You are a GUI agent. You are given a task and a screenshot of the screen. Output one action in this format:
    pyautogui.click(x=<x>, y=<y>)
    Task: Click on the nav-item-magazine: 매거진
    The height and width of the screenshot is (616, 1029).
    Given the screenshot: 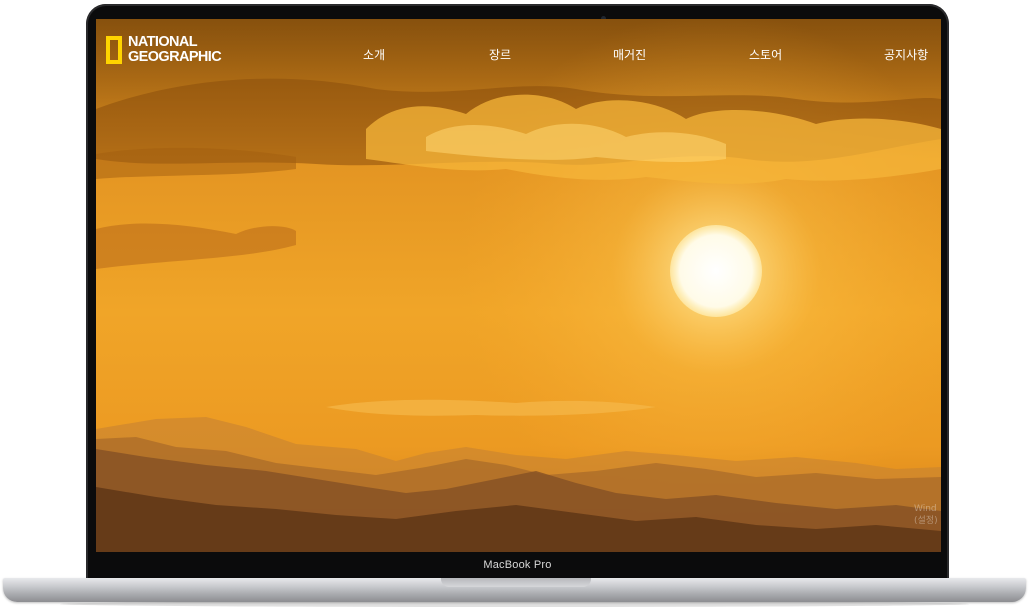 What is the action you would take?
    pyautogui.click(x=629, y=54)
    